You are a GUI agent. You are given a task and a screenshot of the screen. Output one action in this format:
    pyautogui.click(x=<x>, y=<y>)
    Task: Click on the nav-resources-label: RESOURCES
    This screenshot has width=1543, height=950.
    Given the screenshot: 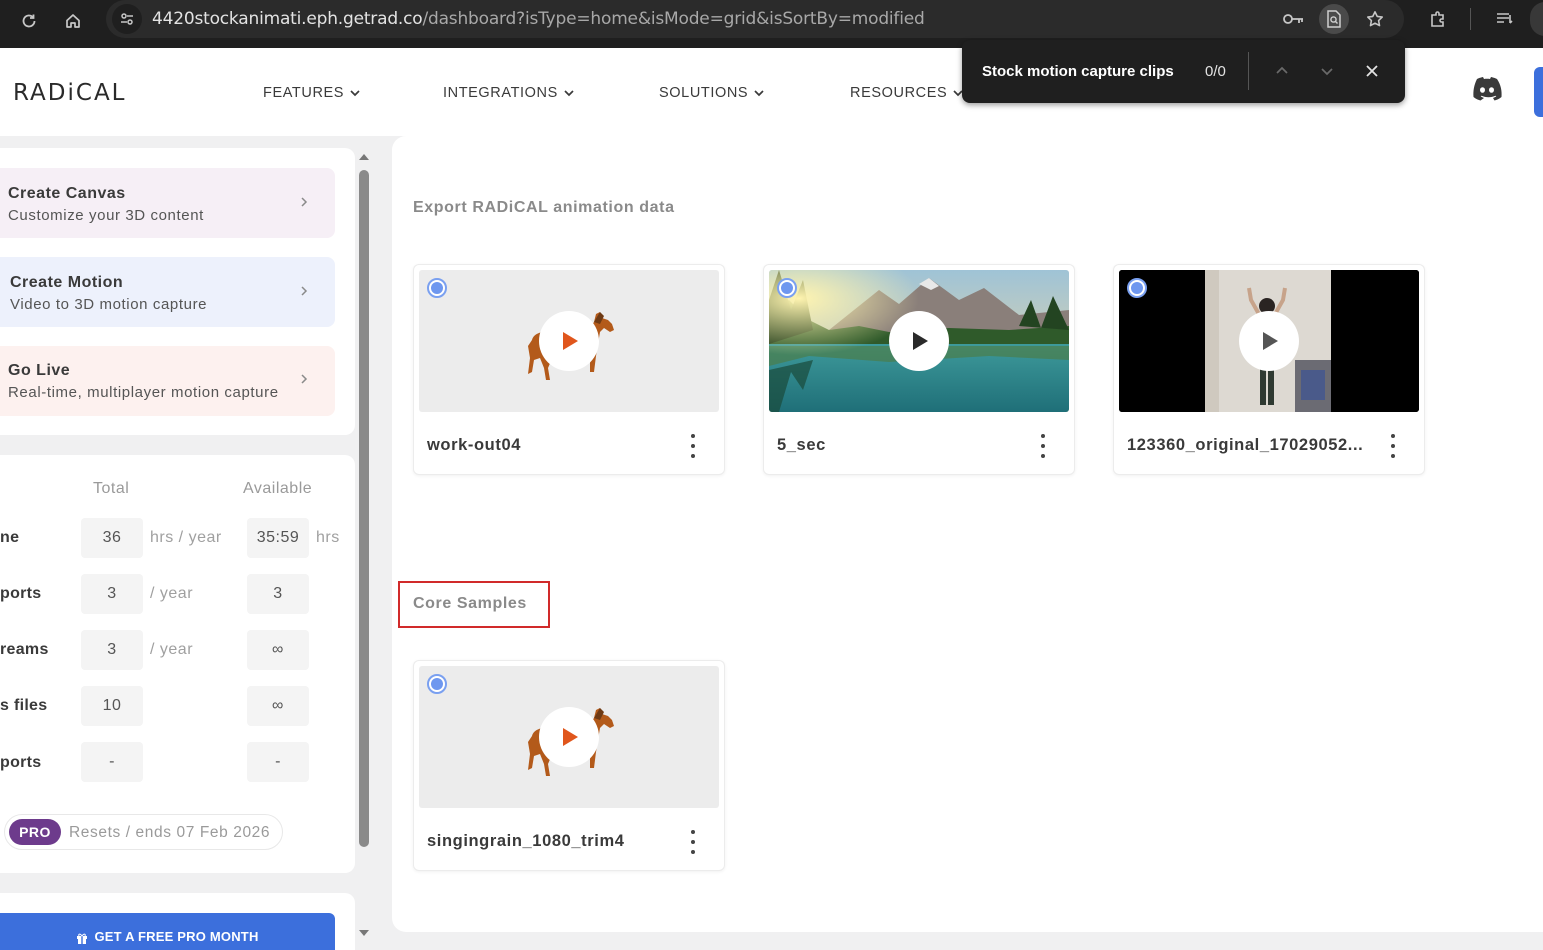 What is the action you would take?
    pyautogui.click(x=899, y=93)
    